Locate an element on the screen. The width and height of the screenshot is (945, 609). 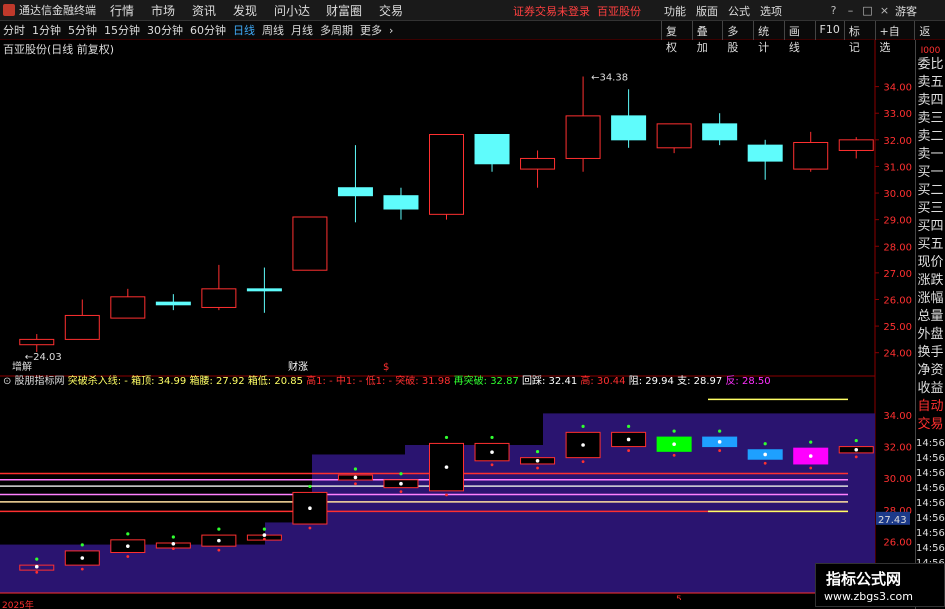
menu-discover: 发现 is located at coordinates (253, 10).